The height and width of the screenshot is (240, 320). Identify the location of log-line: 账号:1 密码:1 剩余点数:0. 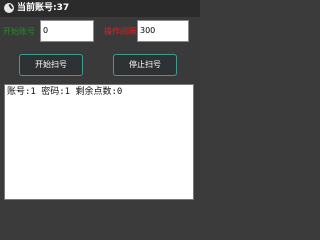
(65, 92).